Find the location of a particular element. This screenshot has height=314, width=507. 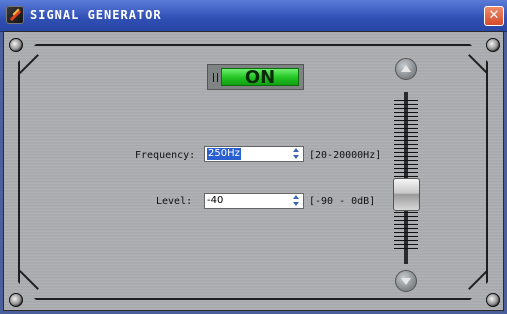

toggle-grip-icon is located at coordinates (215, 77).